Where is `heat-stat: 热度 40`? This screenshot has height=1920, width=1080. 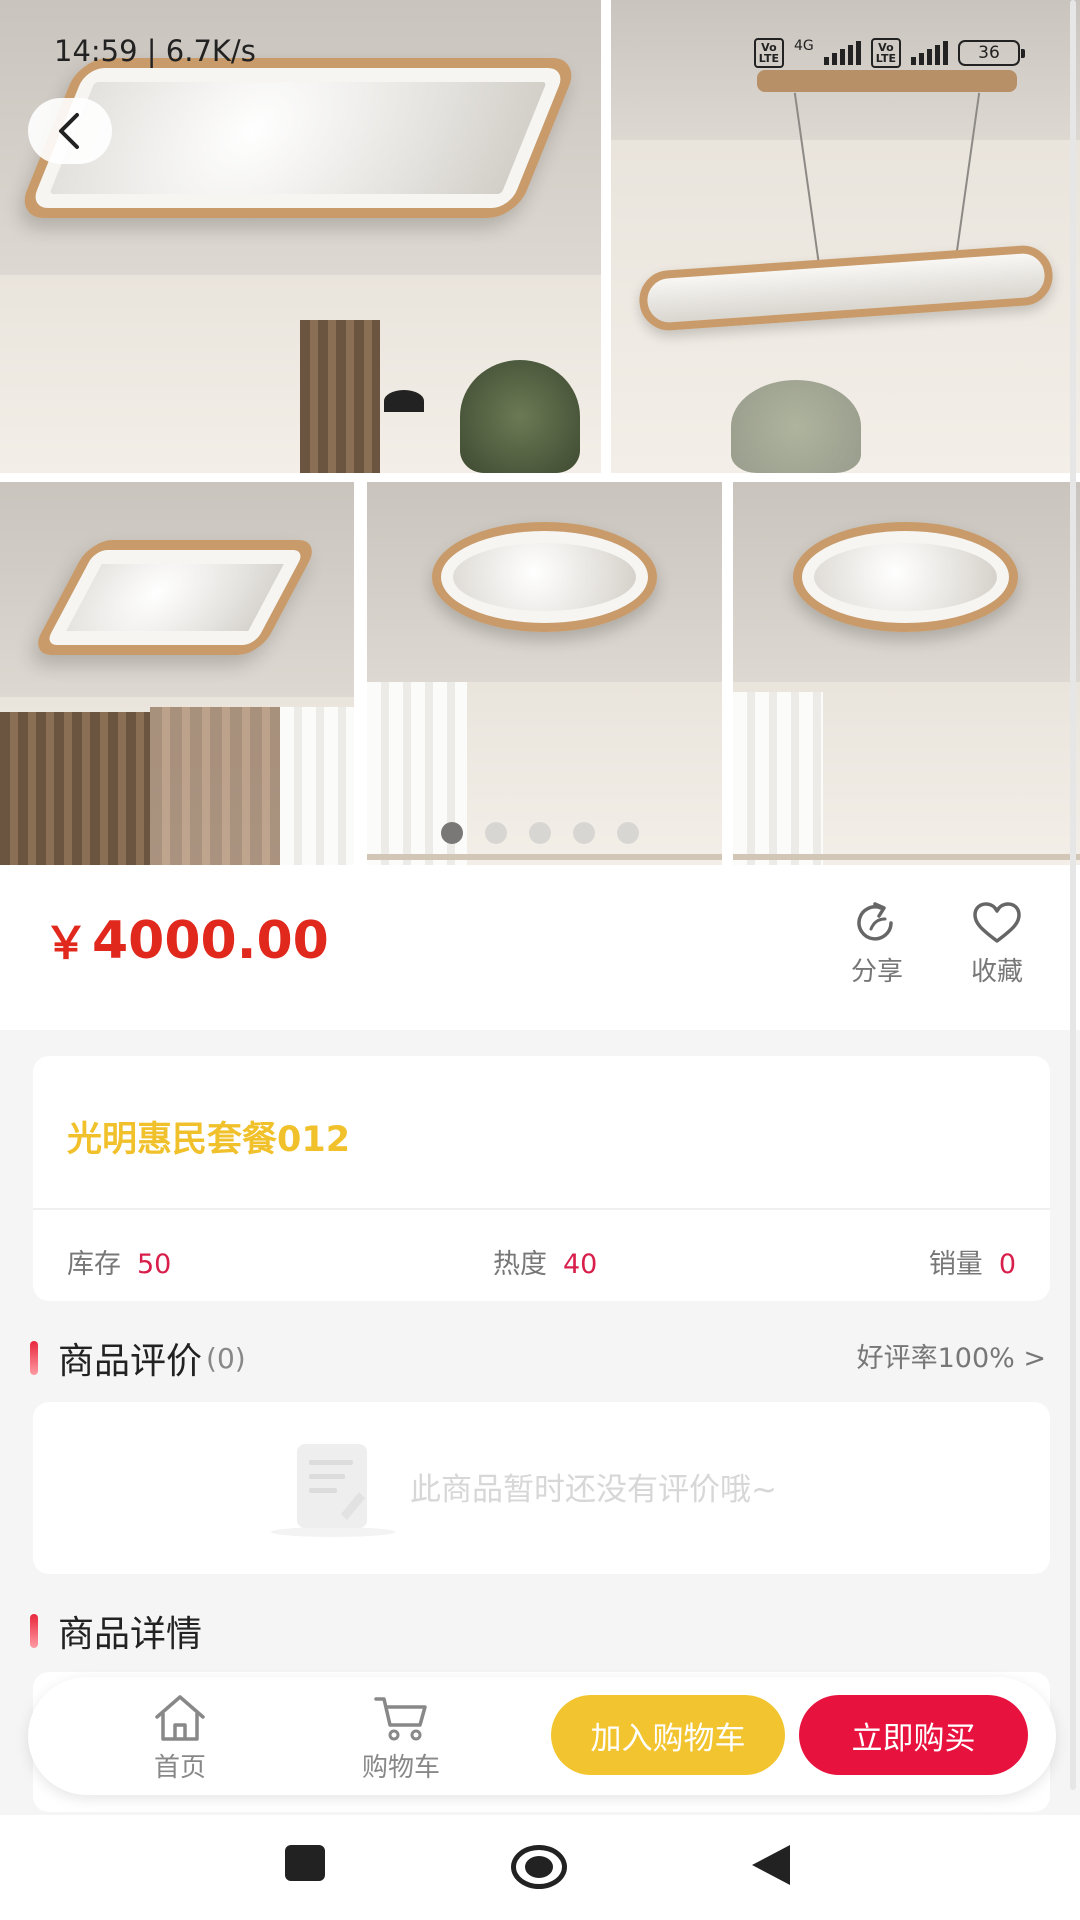
heat-stat: 热度 40 is located at coordinates (545, 1261).